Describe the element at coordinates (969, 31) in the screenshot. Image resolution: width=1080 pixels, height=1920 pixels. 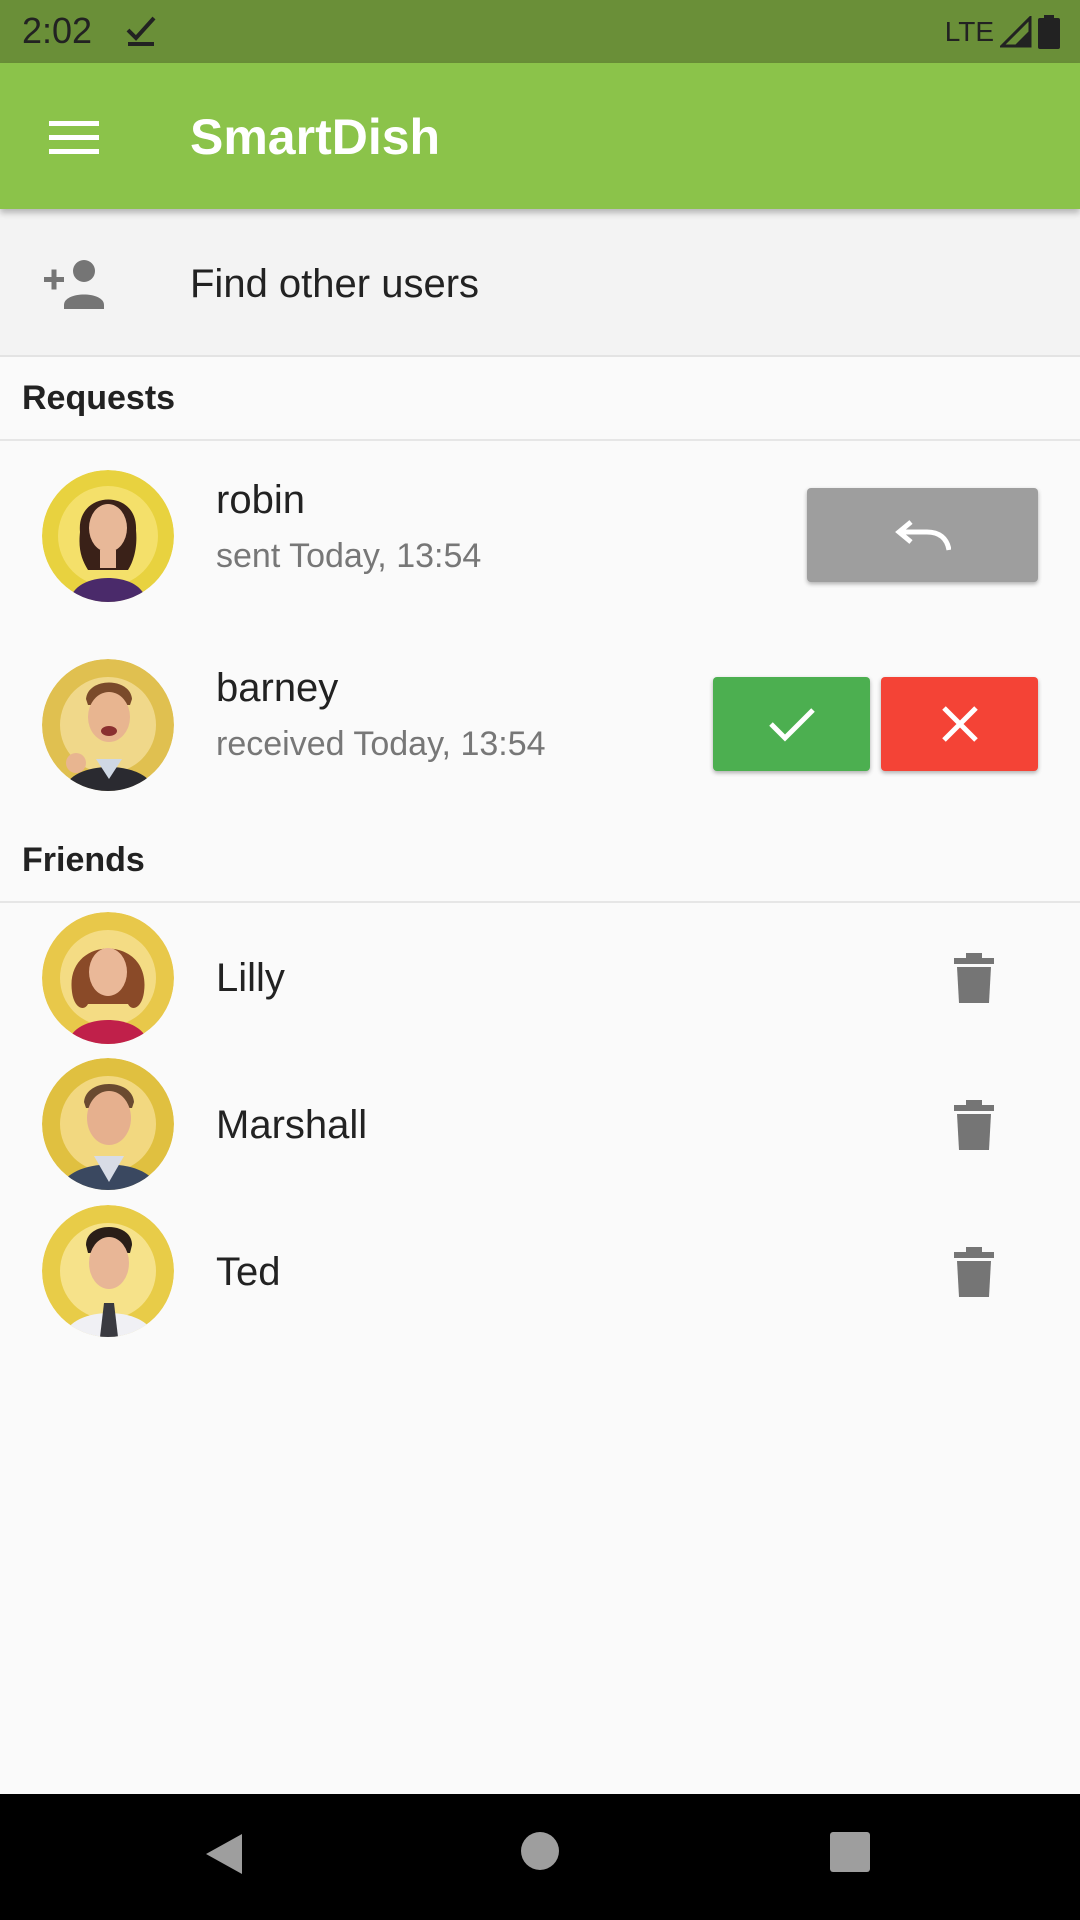
I see `network-type: LTE` at that location.